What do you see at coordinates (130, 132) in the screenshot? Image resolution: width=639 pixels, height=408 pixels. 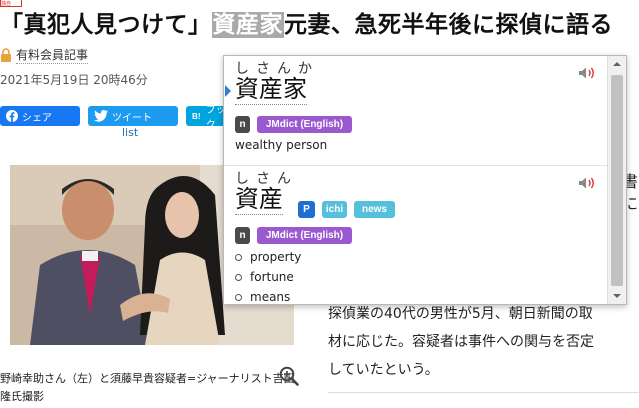 I see `list-link: list` at bounding box center [130, 132].